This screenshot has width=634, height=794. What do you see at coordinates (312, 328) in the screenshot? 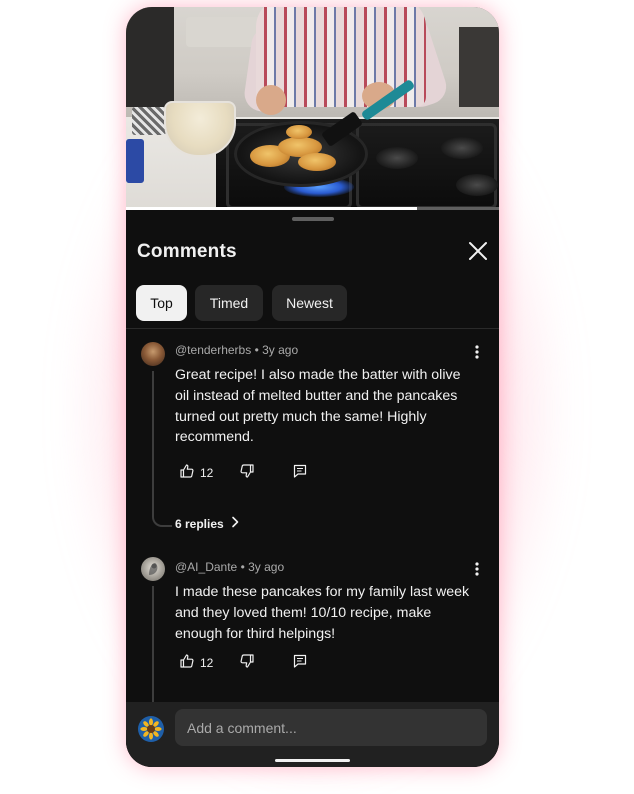
I see `divider` at bounding box center [312, 328].